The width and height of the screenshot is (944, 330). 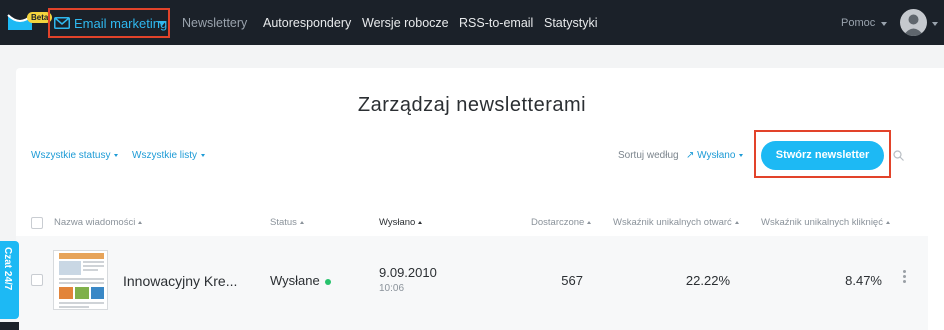 I want to click on avatar-icon, so click(x=913, y=22).